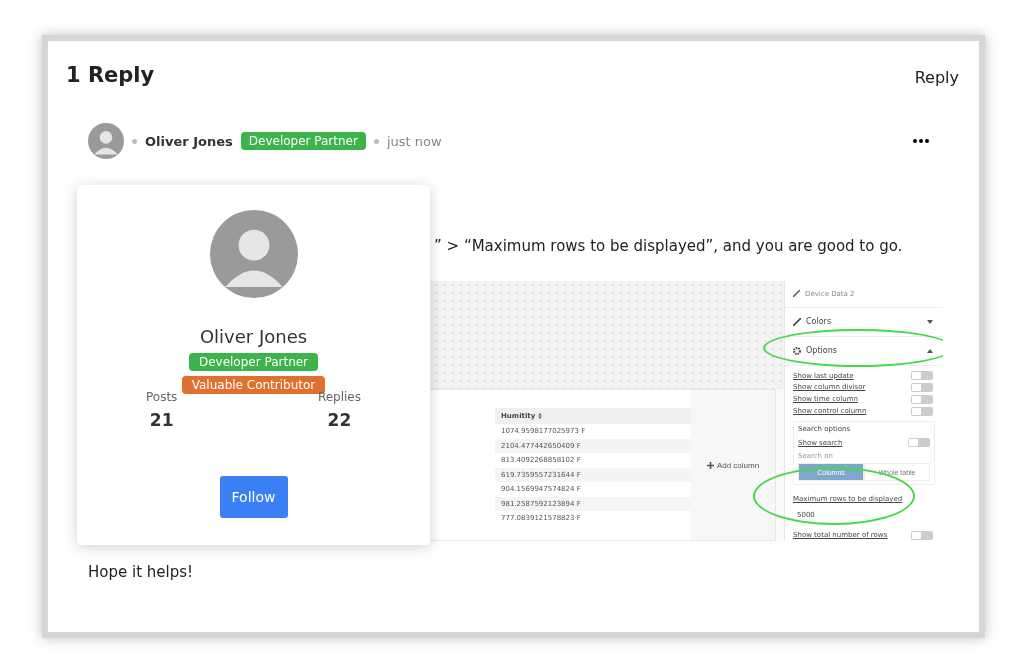  What do you see at coordinates (141, 572) in the screenshot?
I see `post-text: Hope it helps!` at bounding box center [141, 572].